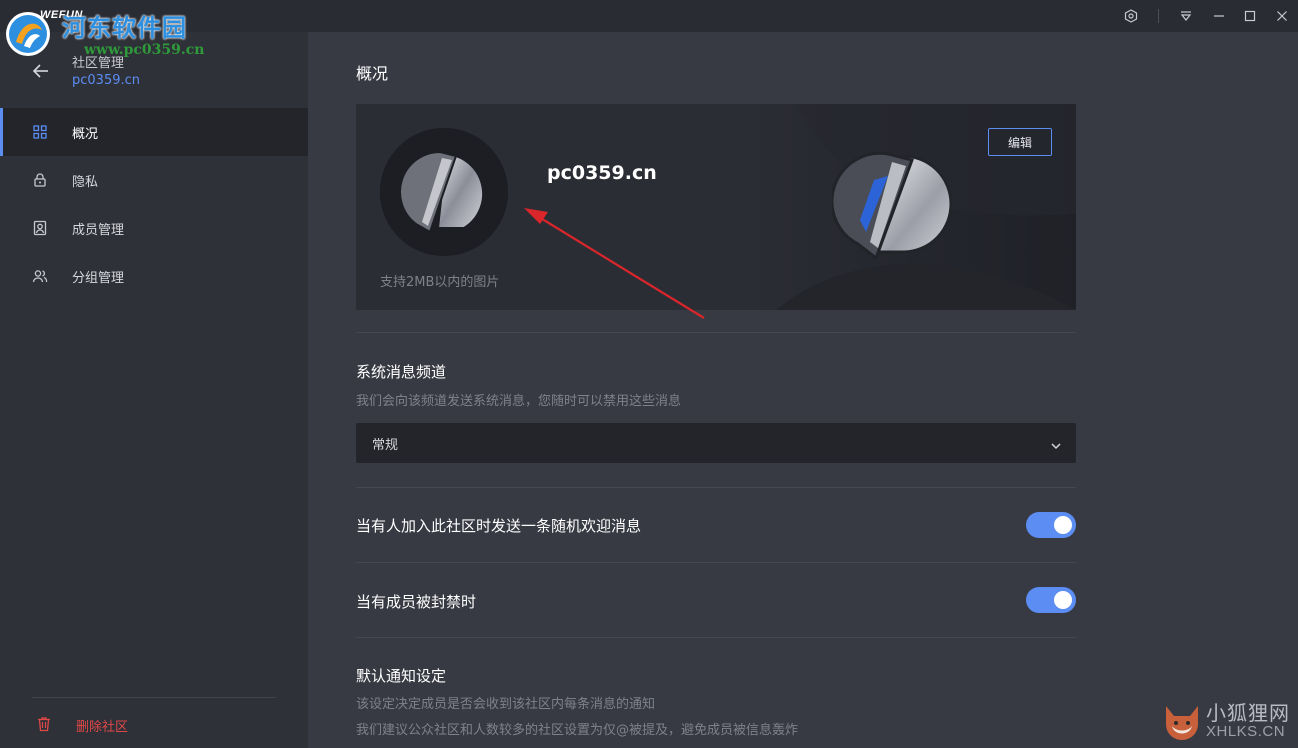 This screenshot has height=748, width=1298. Describe the element at coordinates (499, 526) in the screenshot. I see `welcome-message-label: 当有人加入此社区时发送一条随机欢迎消息` at that location.